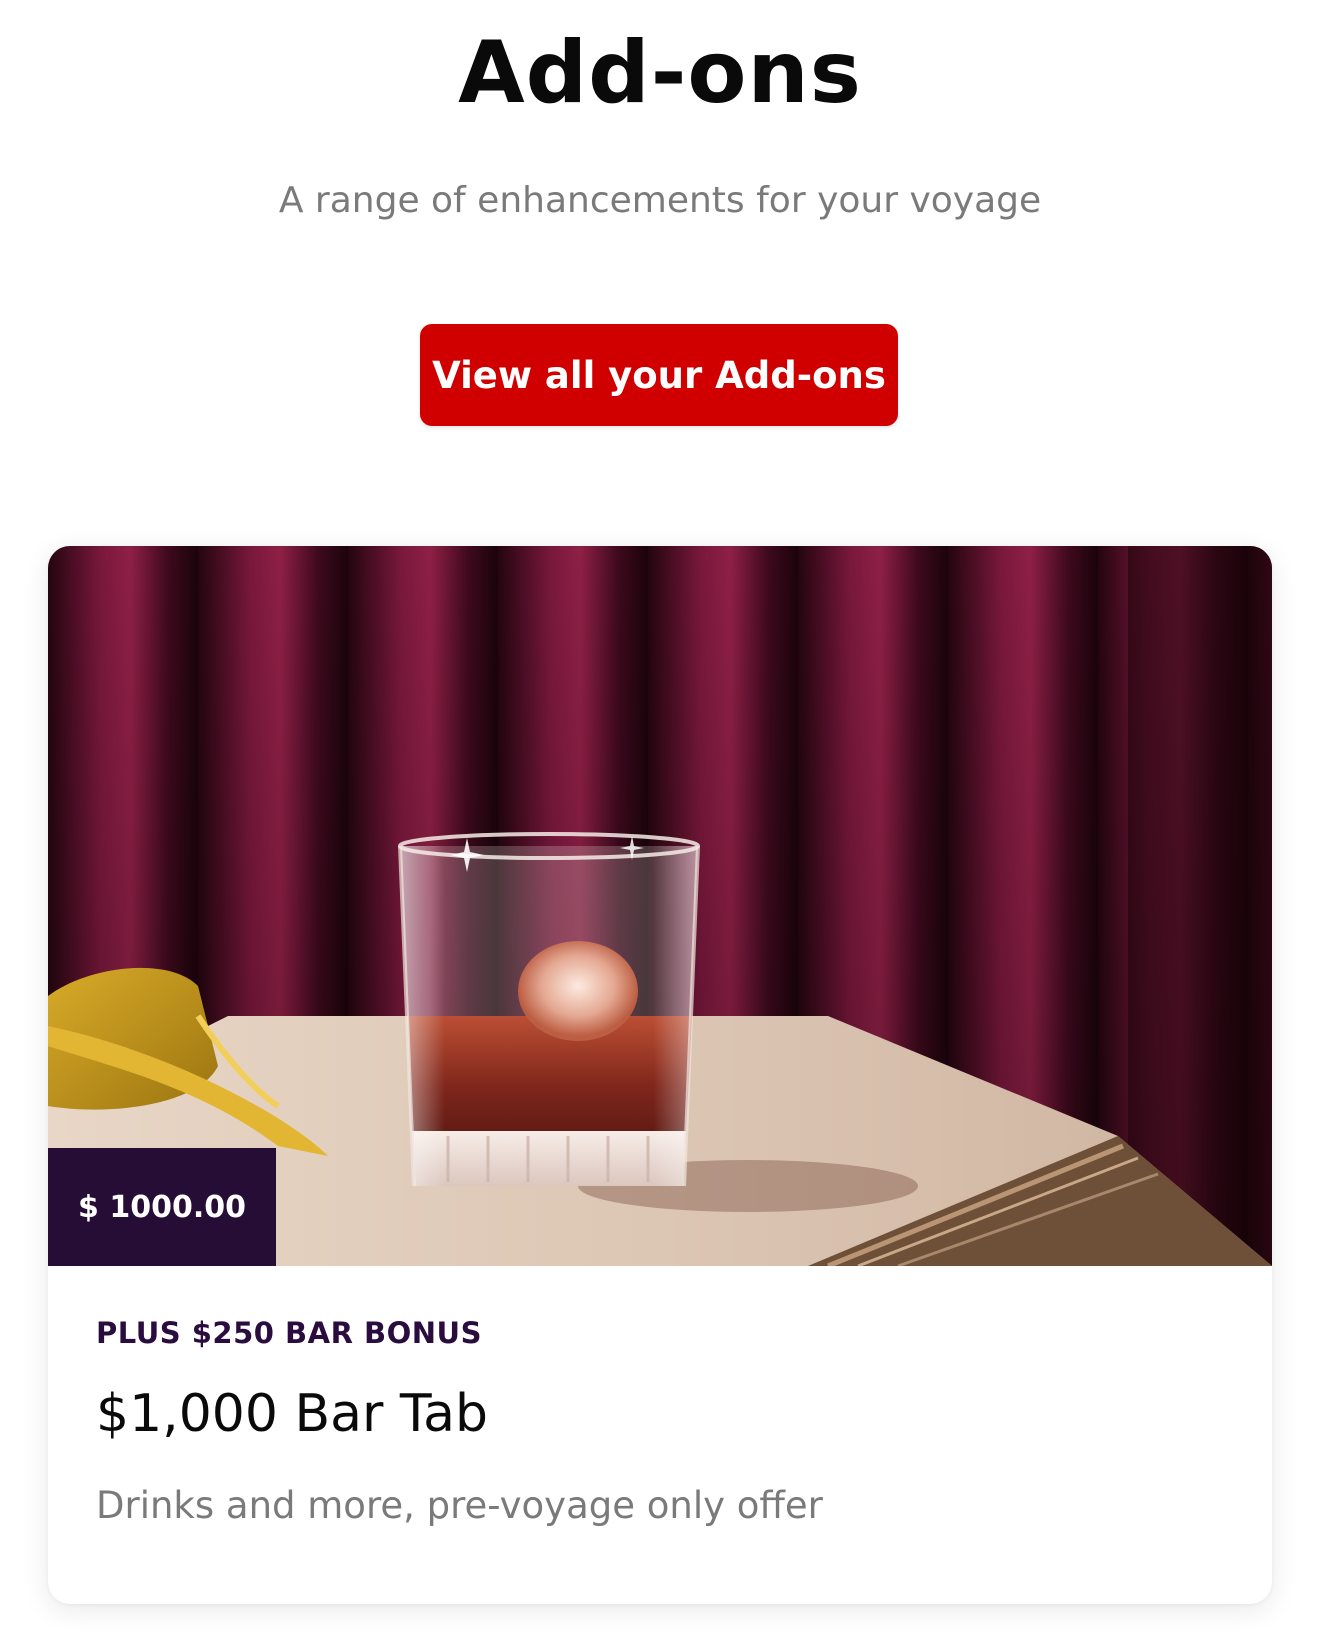 The height and width of the screenshot is (1640, 1320). Describe the element at coordinates (292, 1414) in the screenshot. I see `addon-card-title: $1,000 Bar Tab` at that location.